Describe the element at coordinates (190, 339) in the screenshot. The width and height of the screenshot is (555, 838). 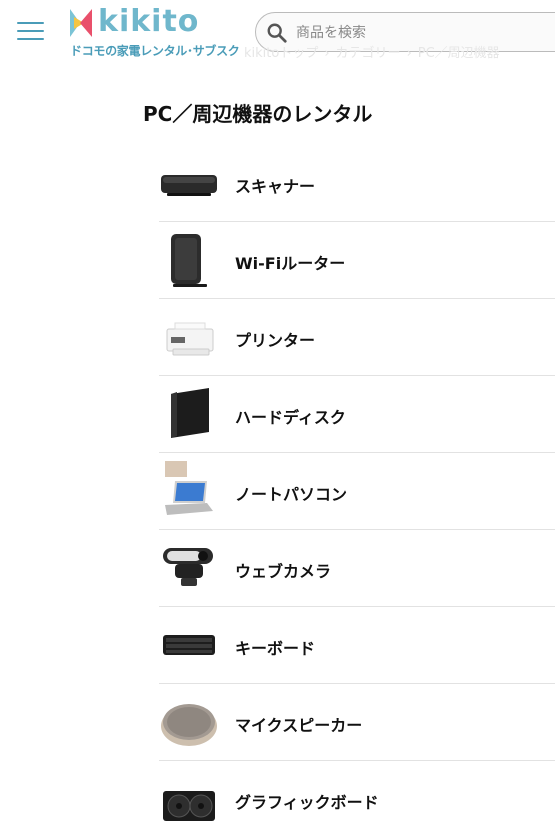
I see `printer-icon` at that location.